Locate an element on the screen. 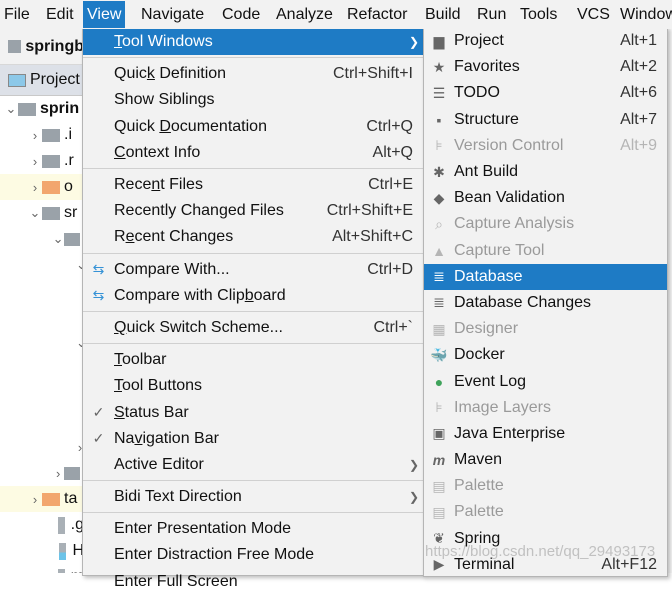 Image resolution: width=672 pixels, height=595 pixels. tree-item: › .i is located at coordinates (42, 135).